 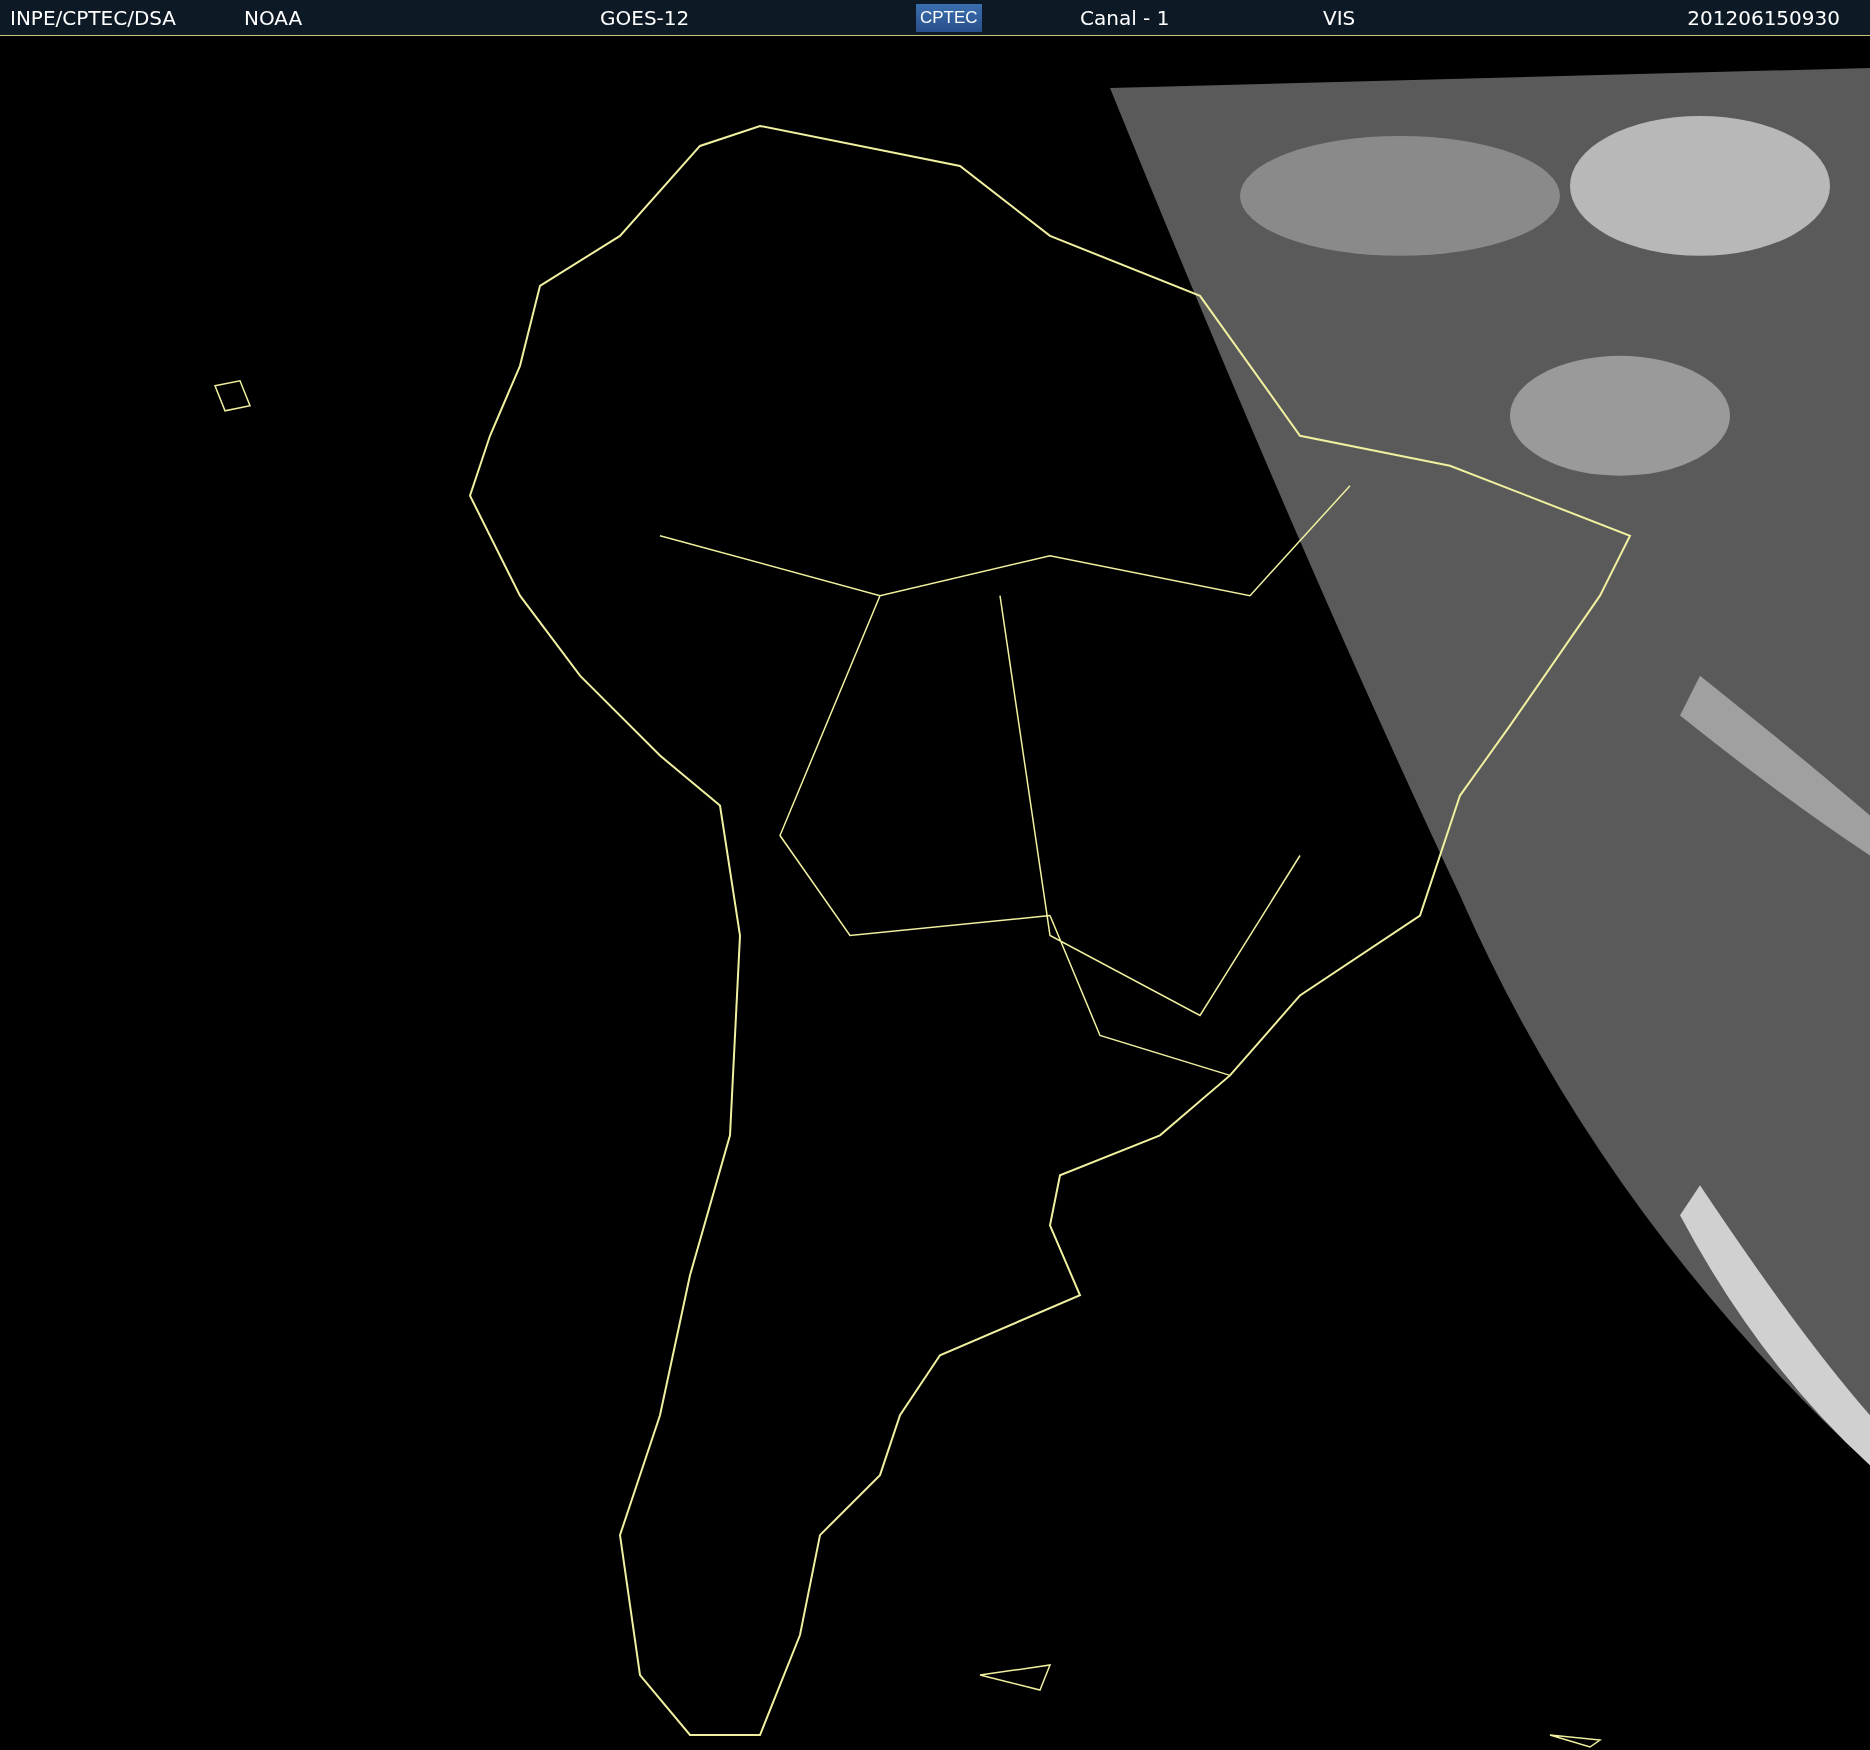 I want to click on logo: CPTEC, so click(x=949, y=17).